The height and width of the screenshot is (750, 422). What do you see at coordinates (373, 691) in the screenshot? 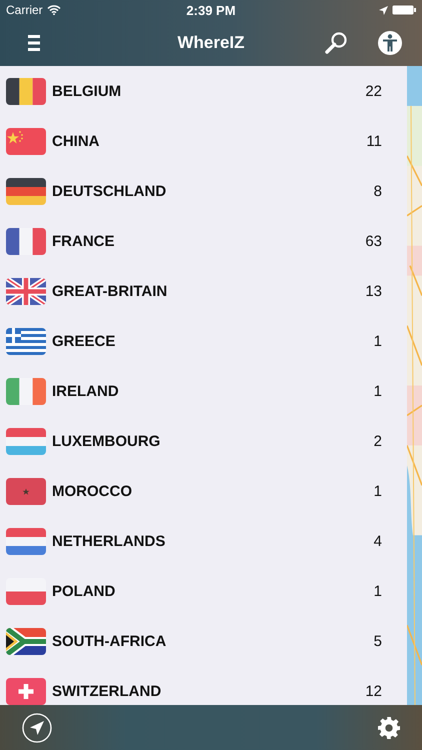
I see `place-count: 12` at bounding box center [373, 691].